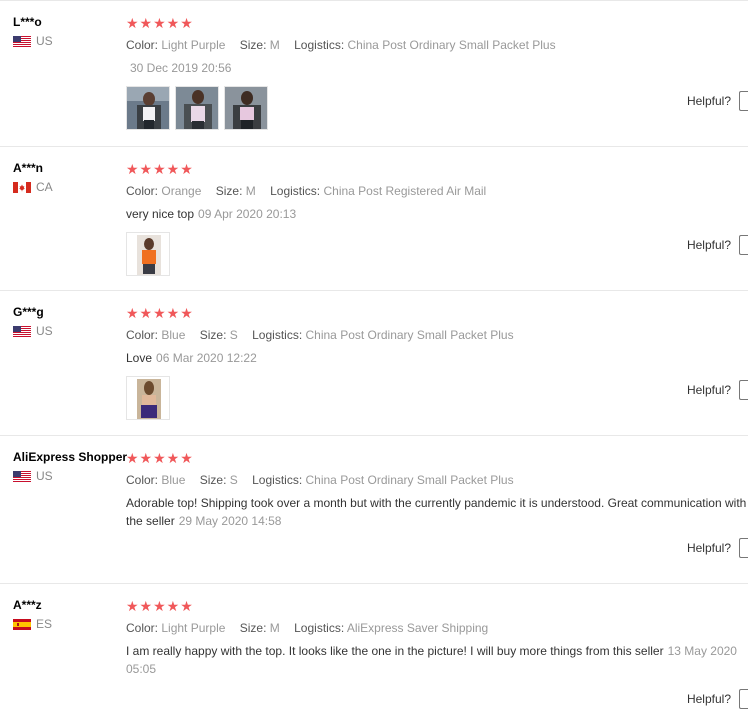  What do you see at coordinates (181, 68) in the screenshot?
I see `review-date: 30 Dec 2019 20:56` at bounding box center [181, 68].